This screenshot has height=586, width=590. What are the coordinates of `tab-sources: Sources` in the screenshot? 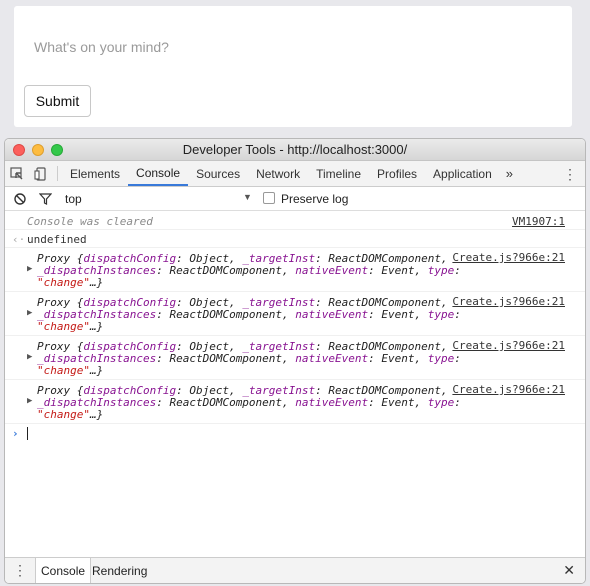 It's located at (218, 173).